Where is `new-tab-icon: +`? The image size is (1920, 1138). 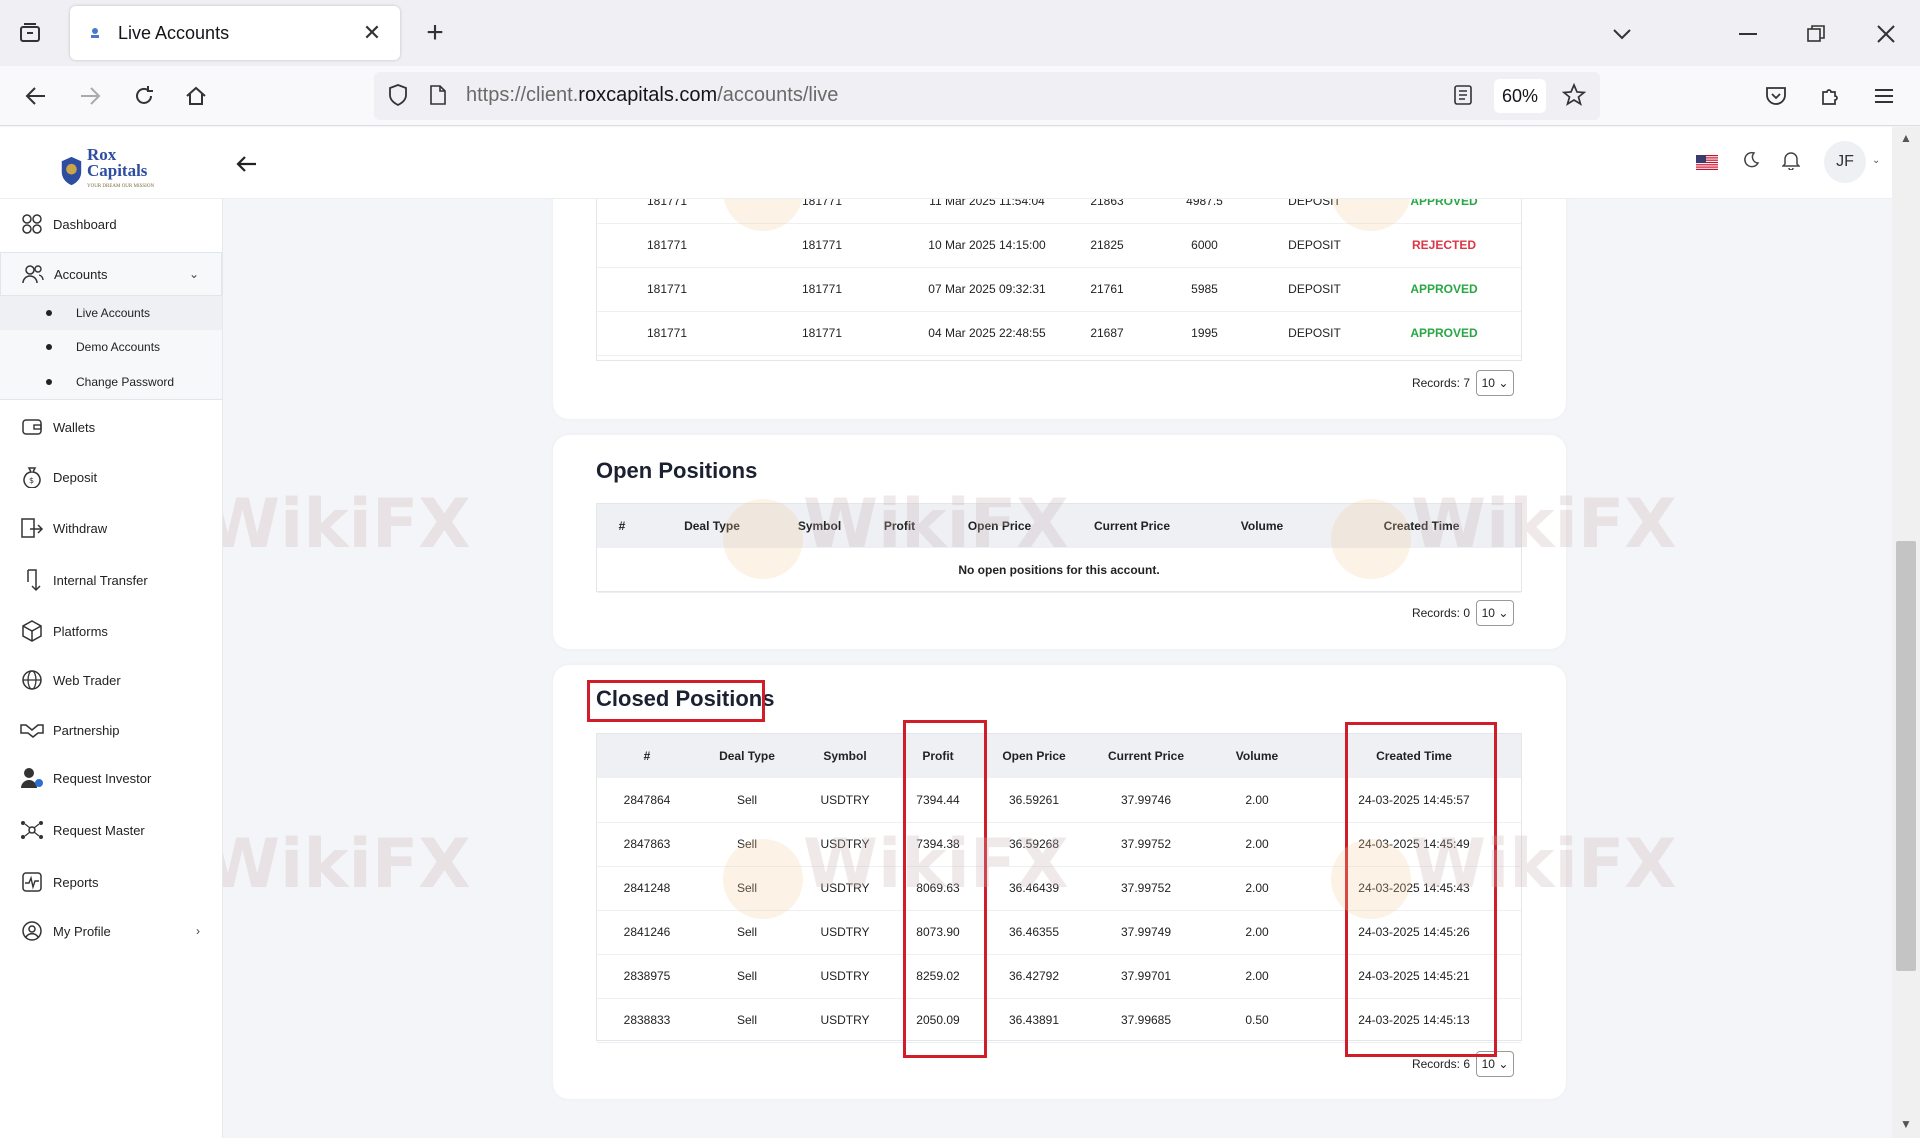 new-tab-icon: + is located at coordinates (435, 33).